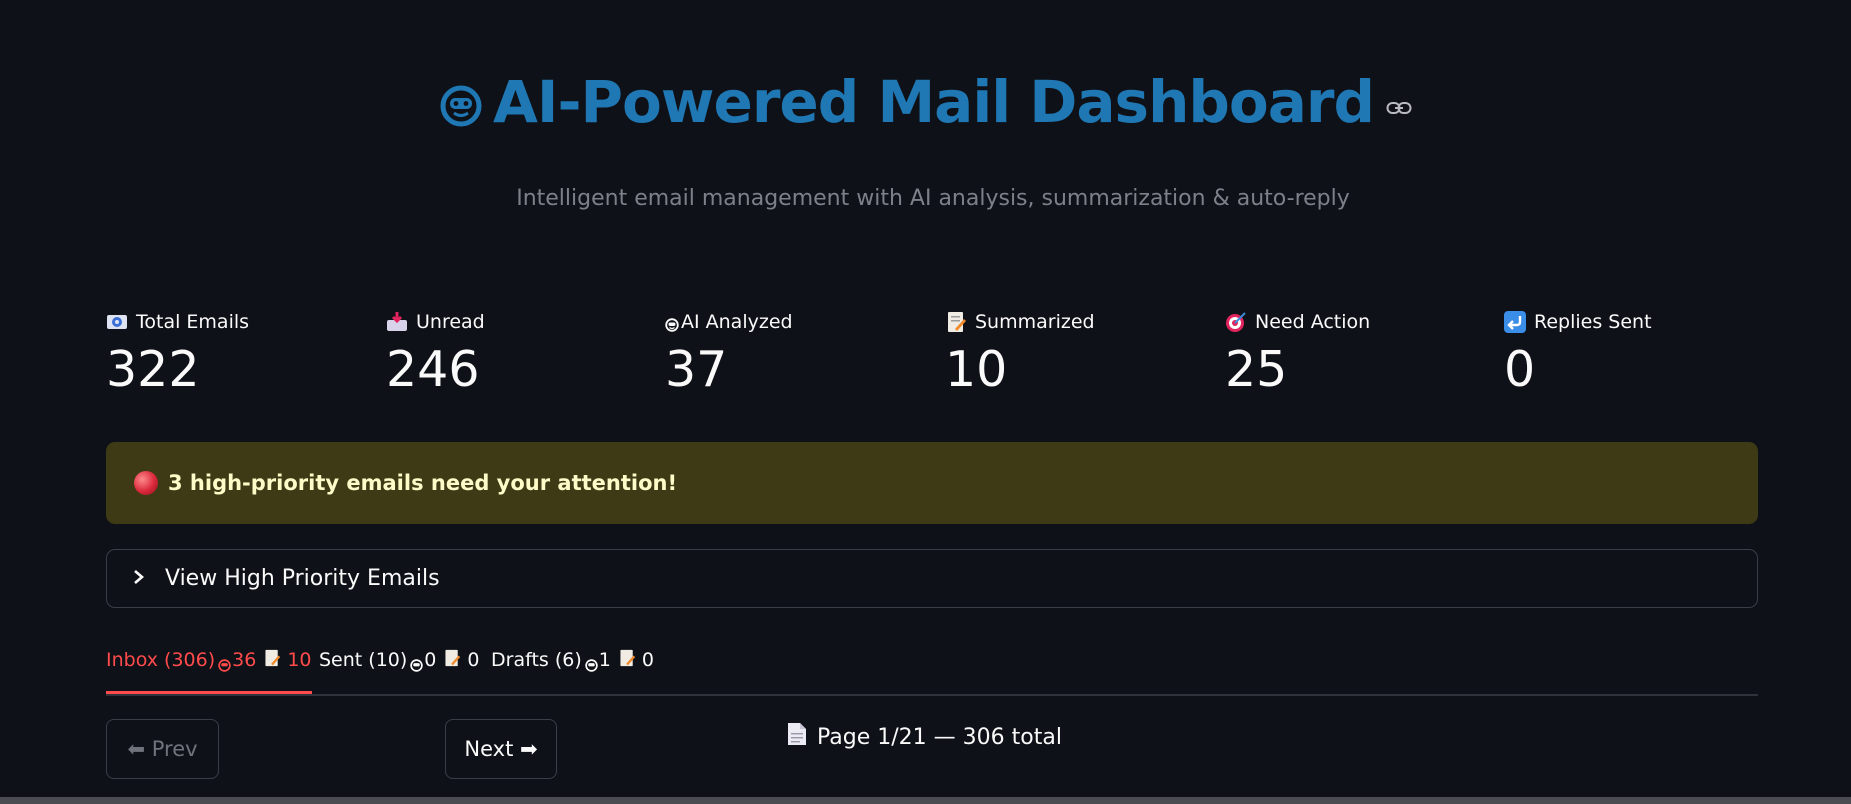 The height and width of the screenshot is (804, 1851). What do you see at coordinates (1256, 369) in the screenshot?
I see `metric-value: 25` at bounding box center [1256, 369].